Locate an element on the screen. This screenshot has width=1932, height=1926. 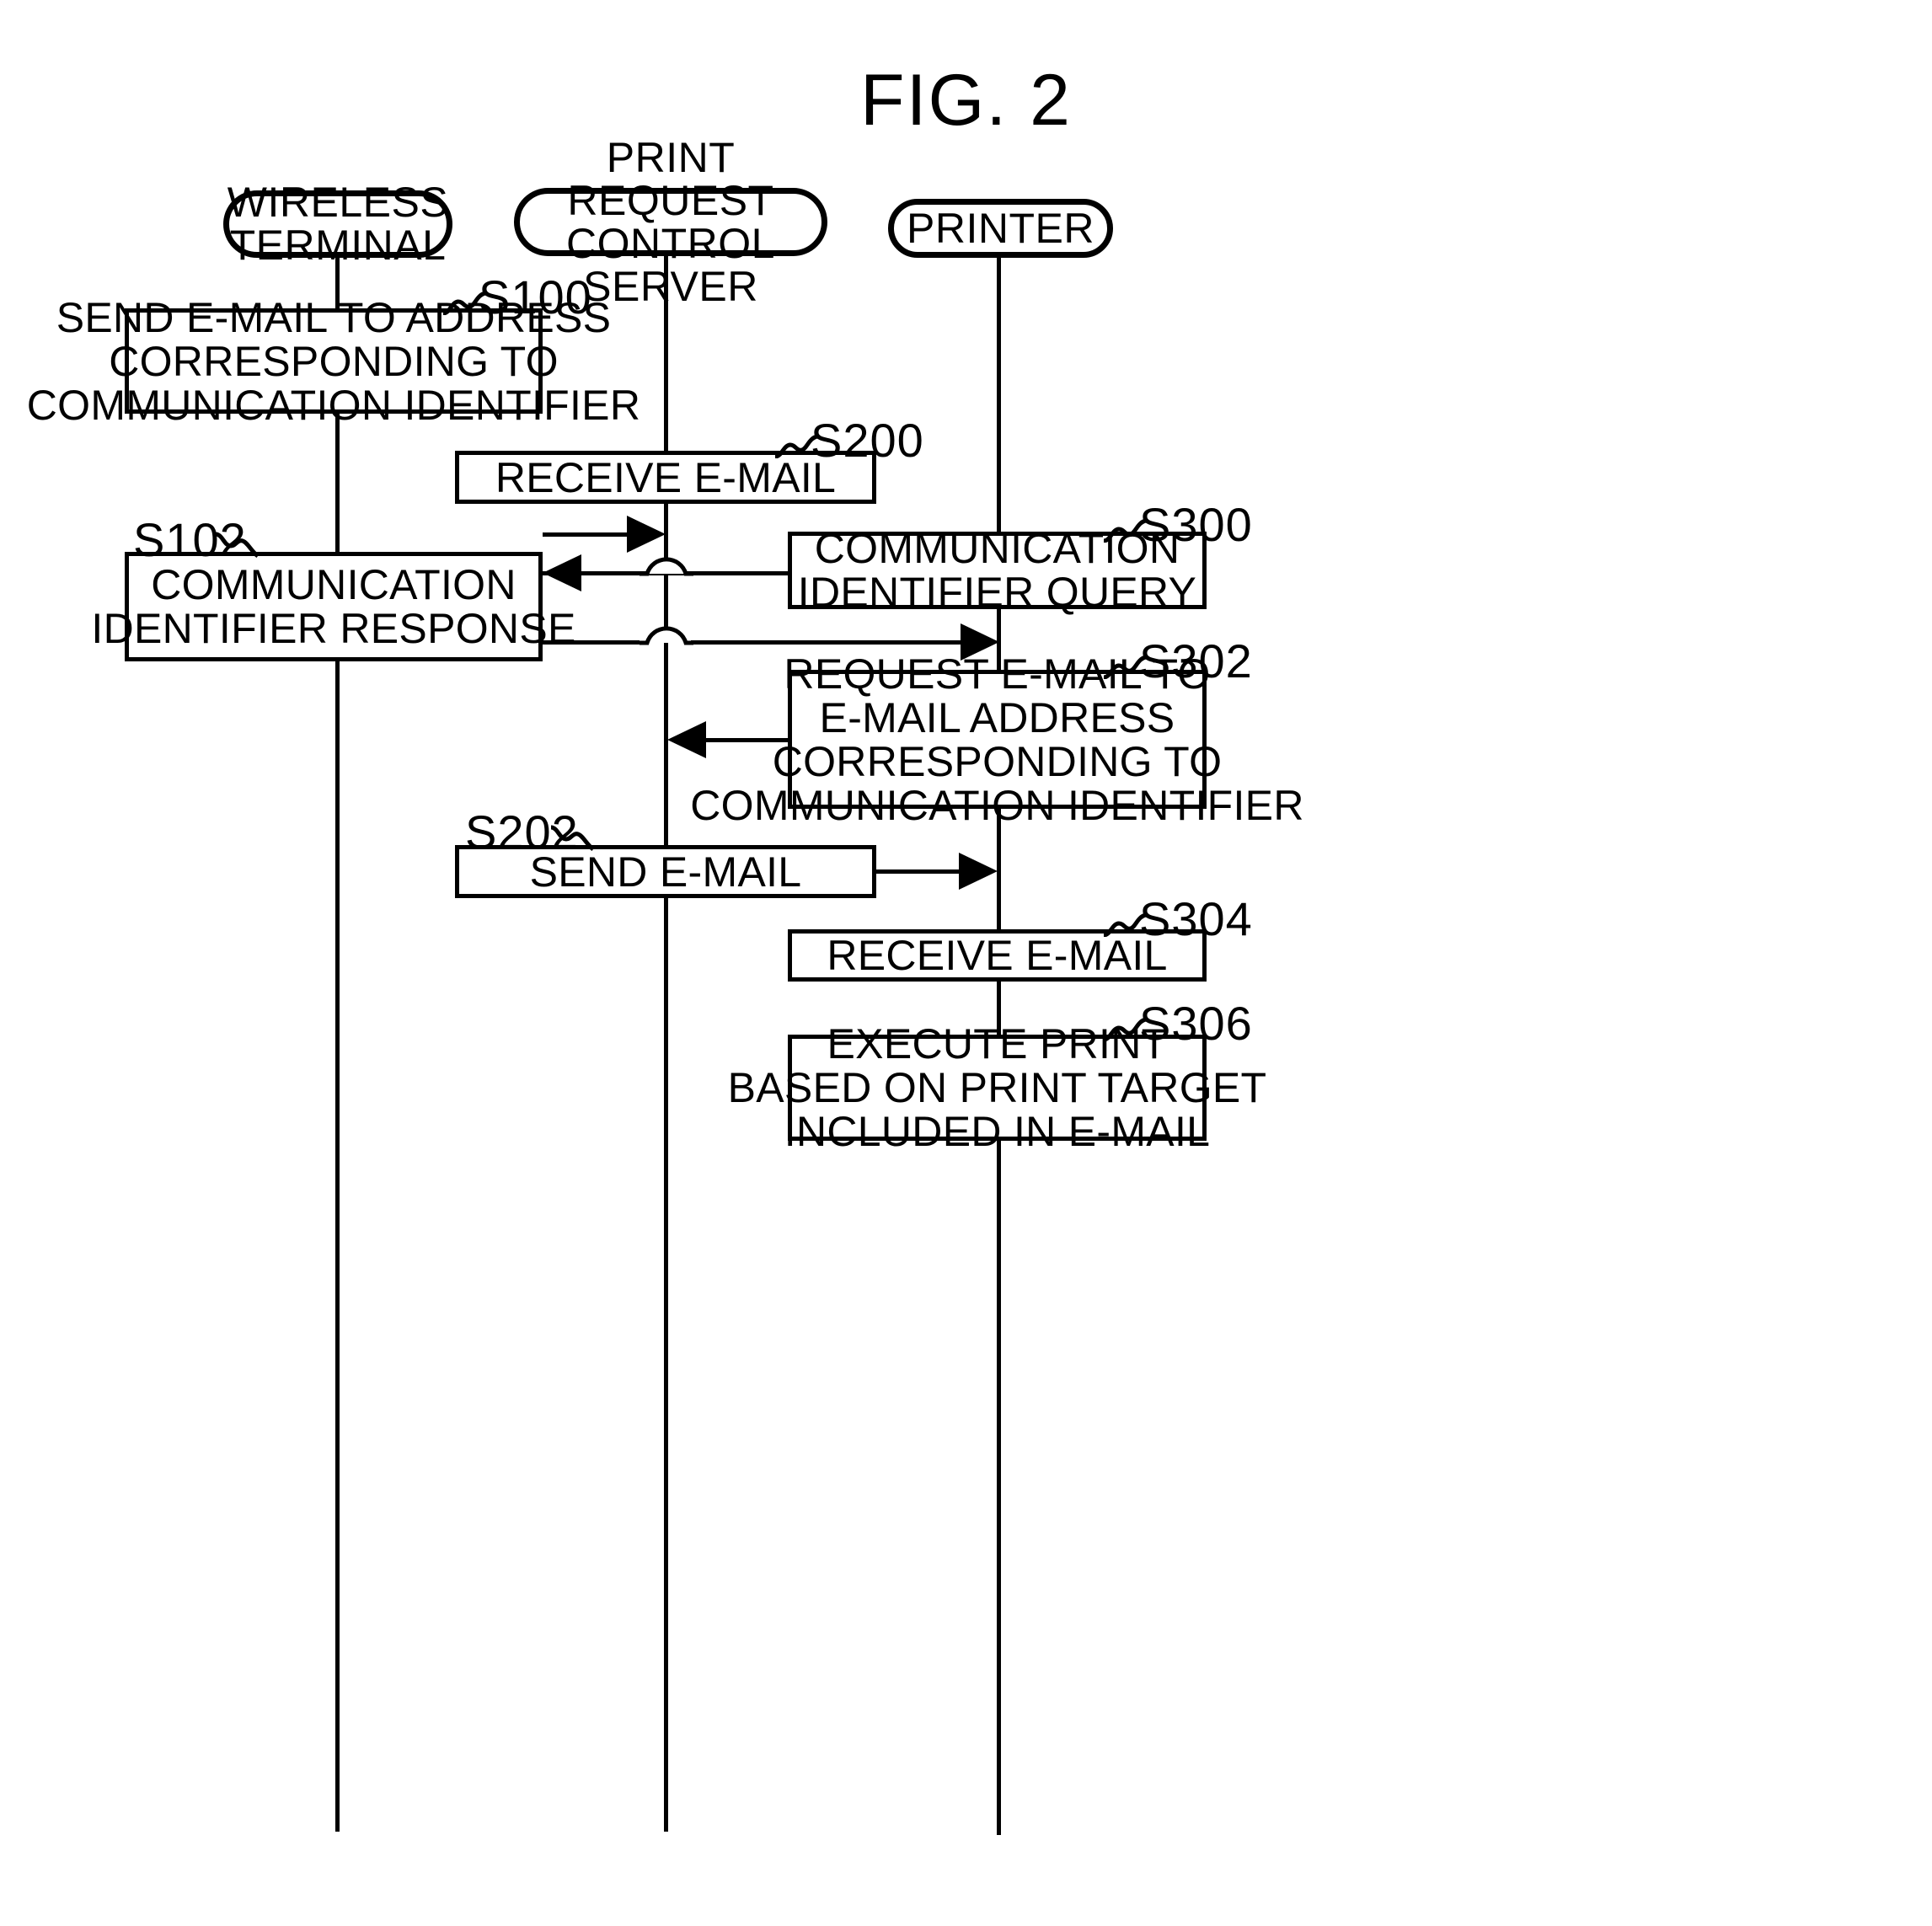
step-text-line: IDENTIFIER QUERY is located at coordinates (997, 592).